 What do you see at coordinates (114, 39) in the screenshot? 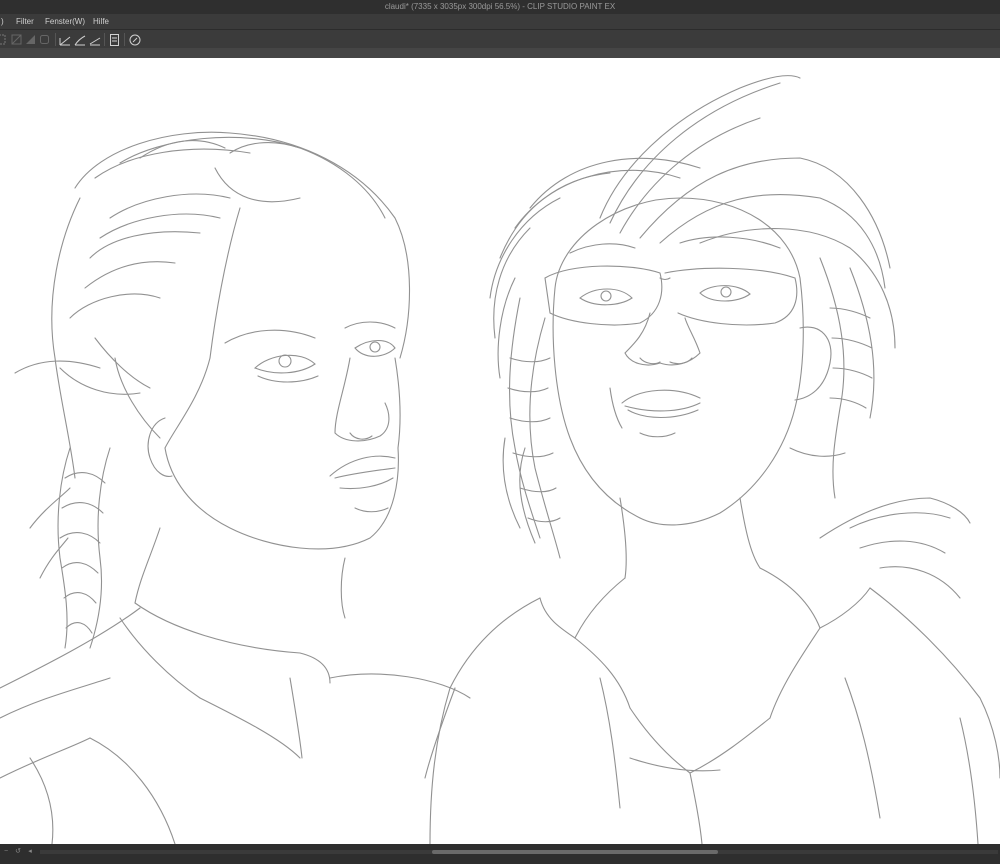
I see `page-icon` at bounding box center [114, 39].